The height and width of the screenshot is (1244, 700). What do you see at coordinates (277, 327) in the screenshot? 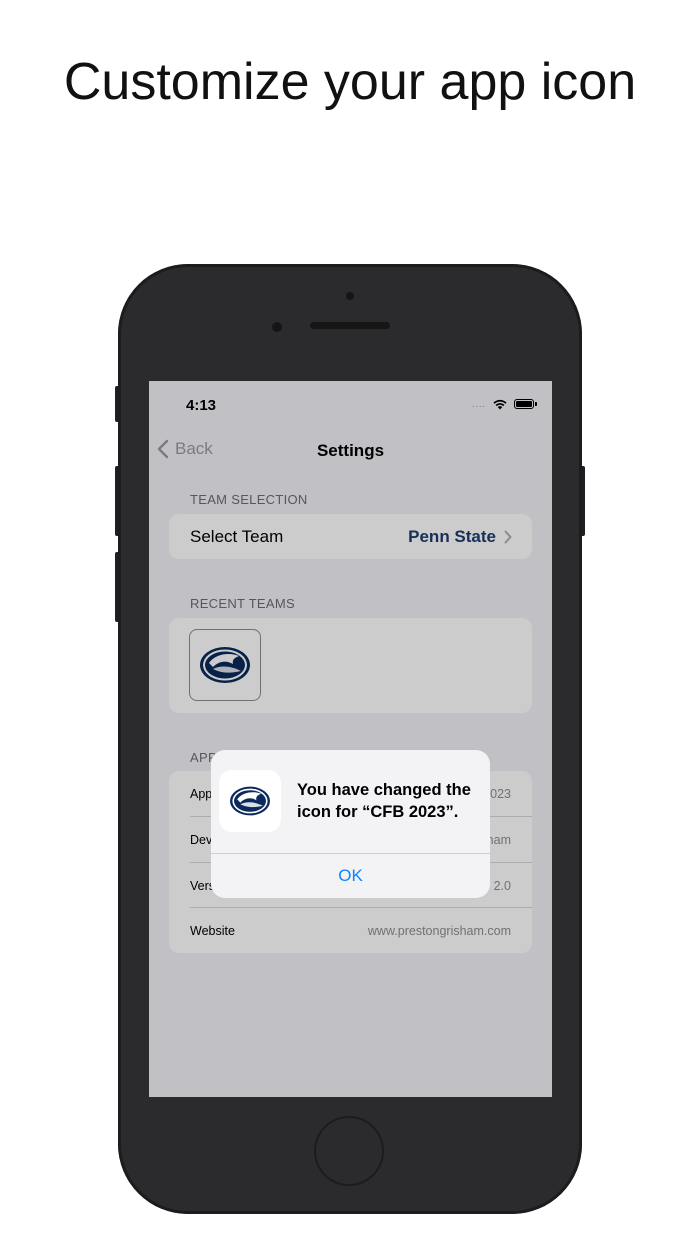
I see `proximity-sensor` at bounding box center [277, 327].